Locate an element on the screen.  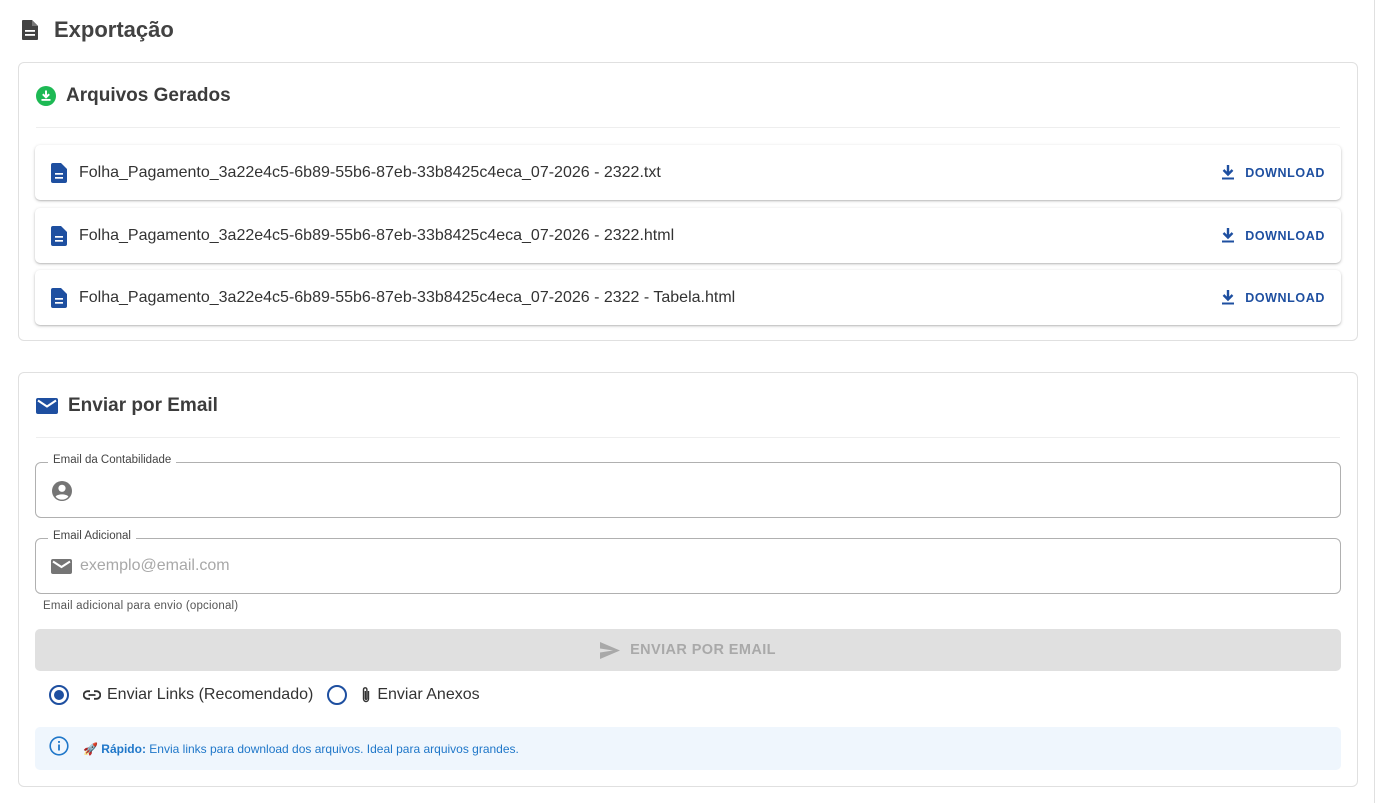
radio-send-attachments is located at coordinates (337, 695).